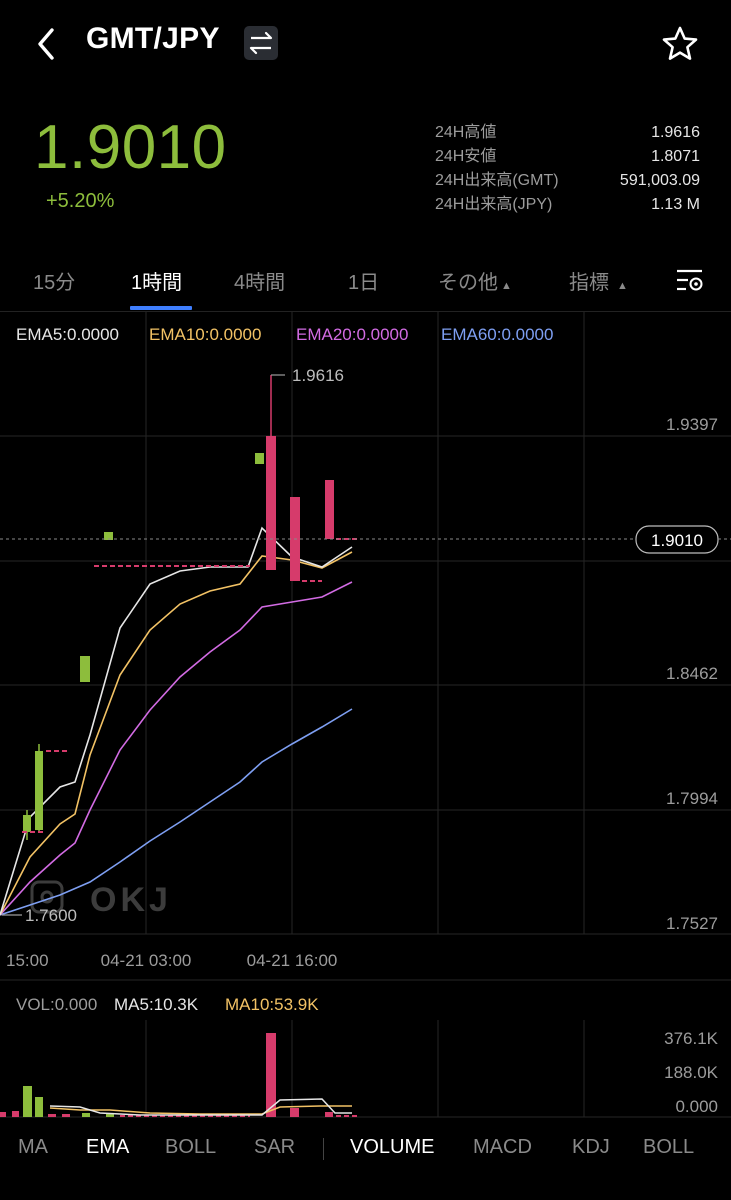  Describe the element at coordinates (668, 1147) in the screenshot. I see `indicator-tab-boll-sub: BOLL` at that location.